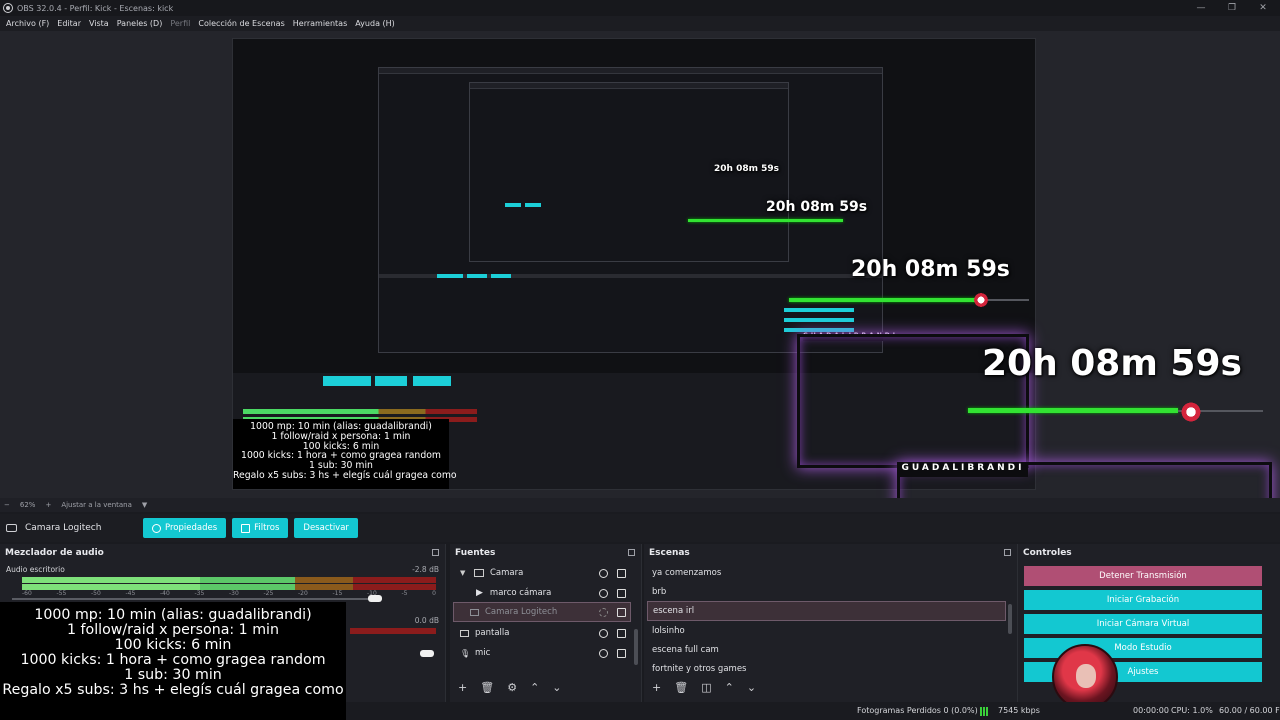 The width and height of the screenshot is (1280, 720). What do you see at coordinates (99, 23) in the screenshot?
I see `menu-vista: Vista` at bounding box center [99, 23].